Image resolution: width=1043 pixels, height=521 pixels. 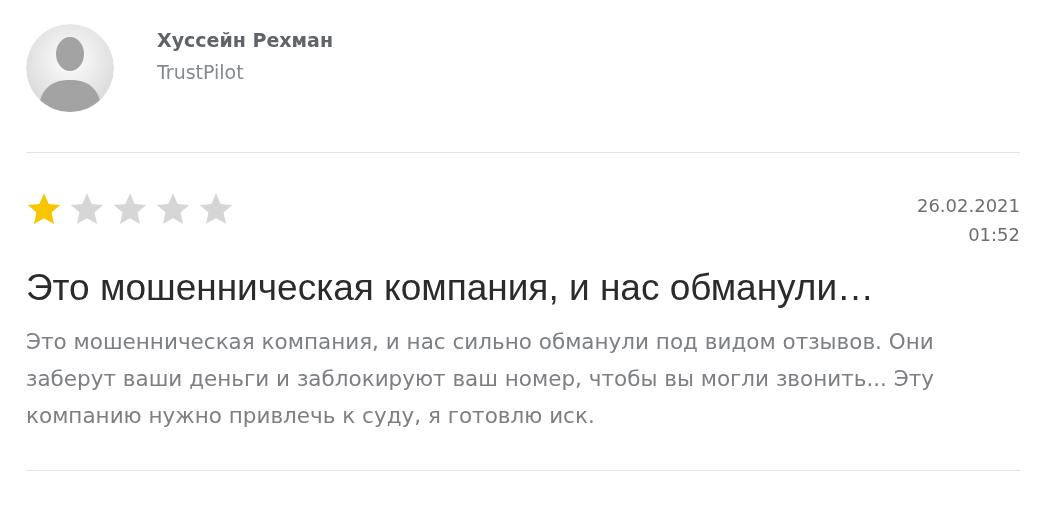 I want to click on author-name: Хуссейн Рехман, so click(x=245, y=40).